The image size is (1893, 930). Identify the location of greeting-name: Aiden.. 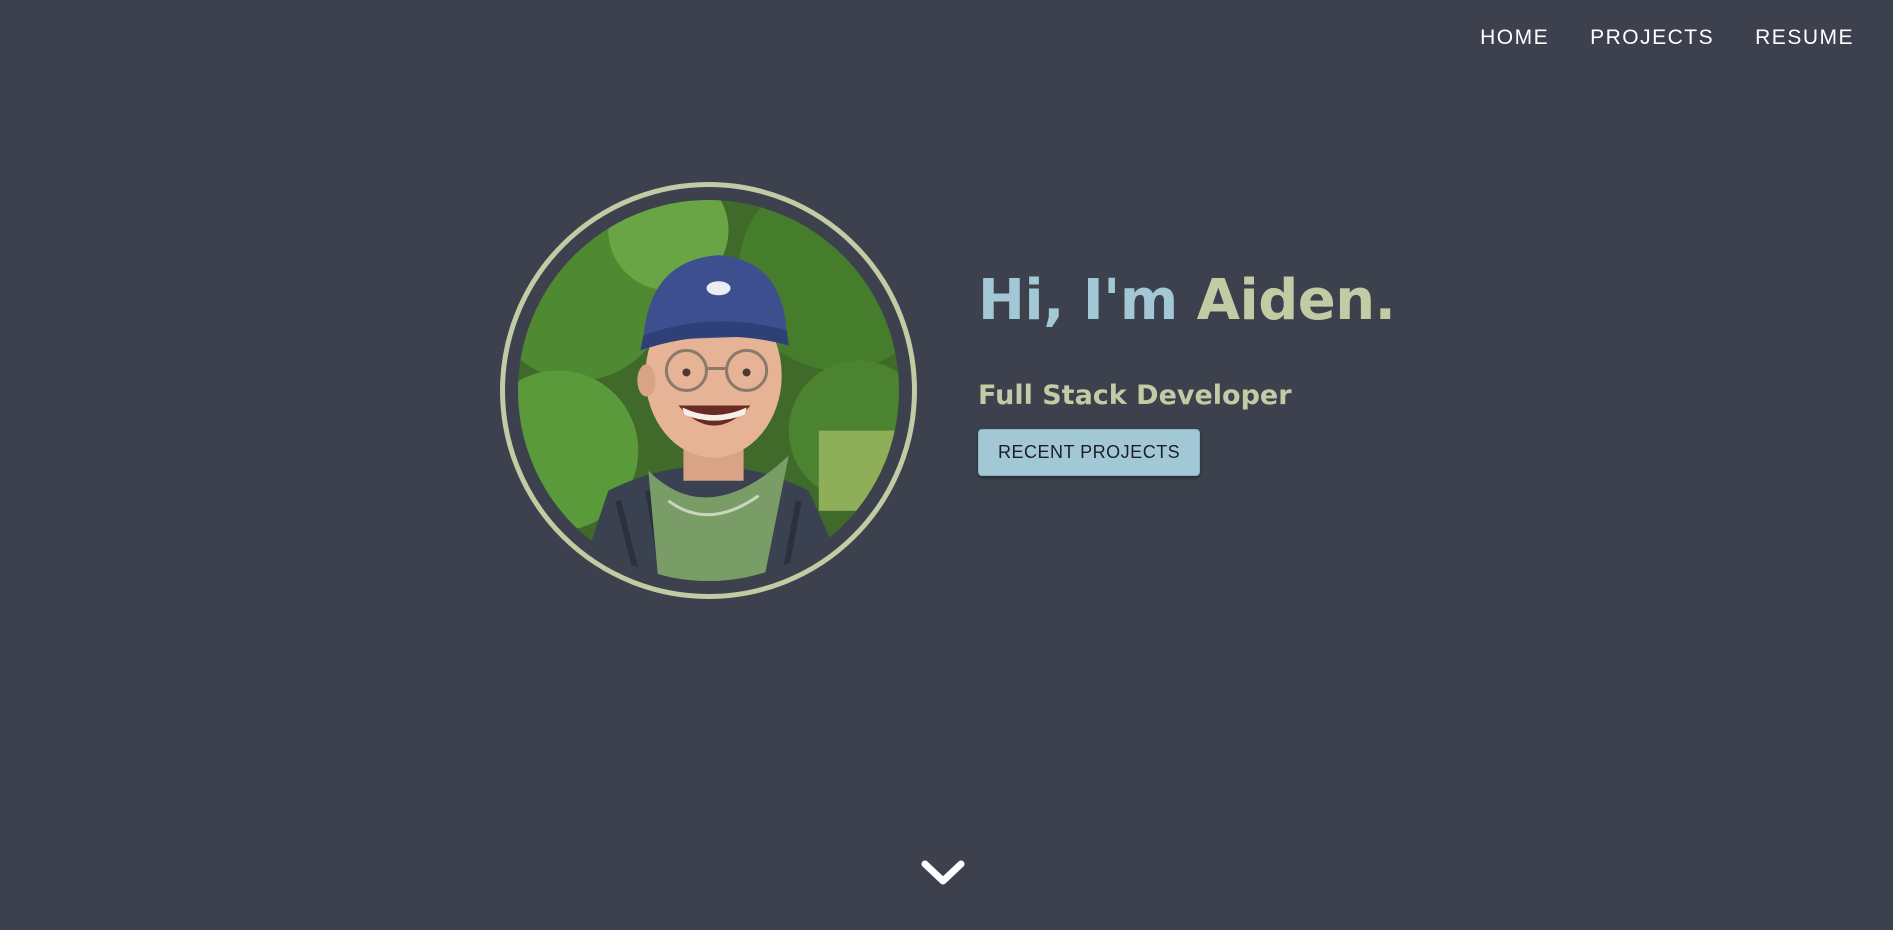
(1296, 300).